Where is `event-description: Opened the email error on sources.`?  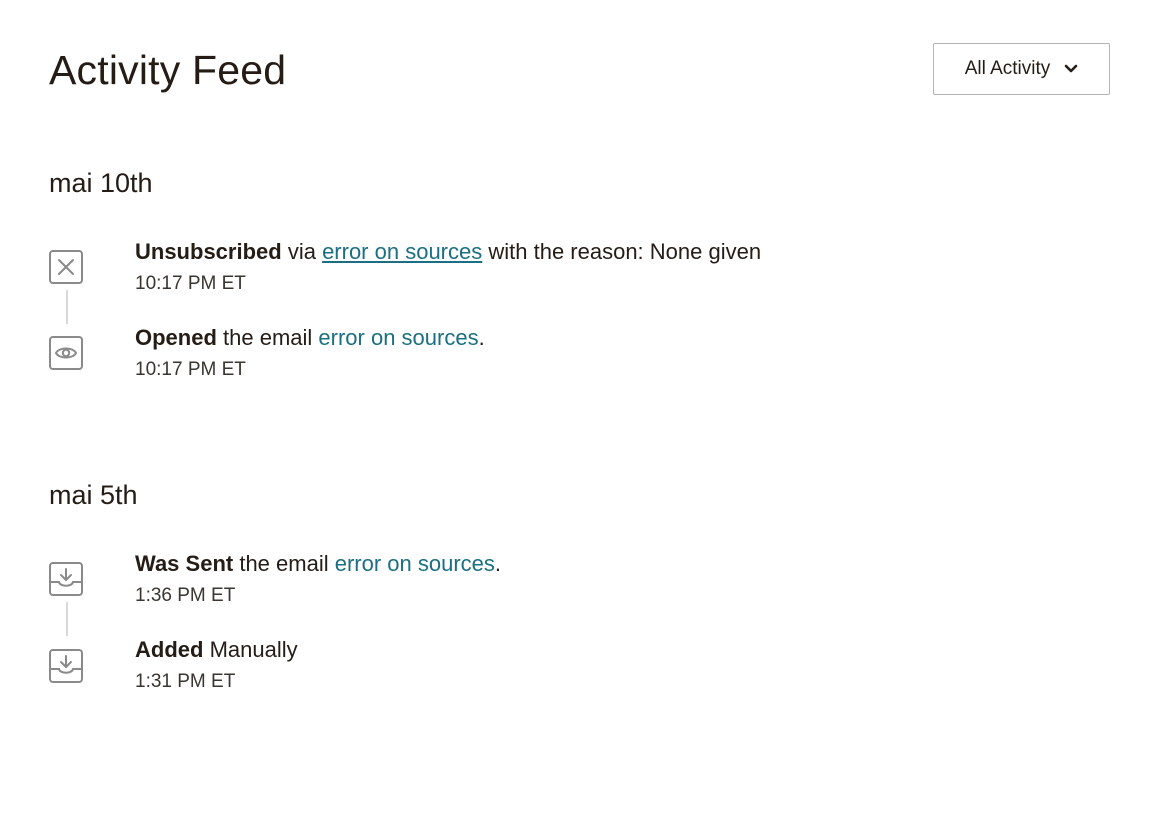
event-description: Opened the email error on sources. is located at coordinates (310, 338).